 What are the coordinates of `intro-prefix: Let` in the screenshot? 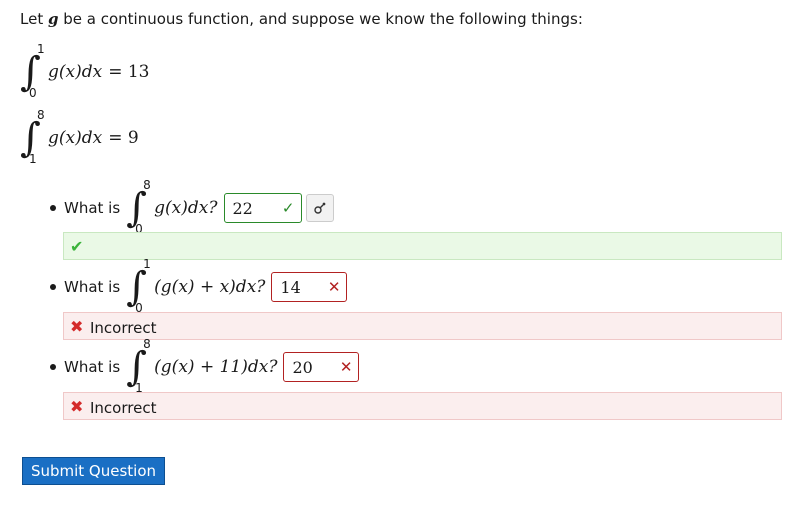 It's located at (32, 19).